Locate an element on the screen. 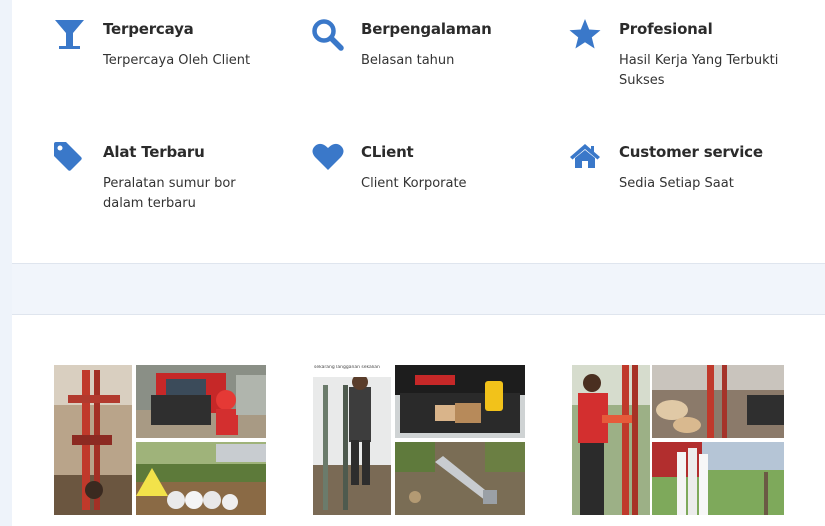 Image resolution: width=825 pixels, height=526 pixels. feature-title: Berpengalaman is located at coordinates (426, 29).